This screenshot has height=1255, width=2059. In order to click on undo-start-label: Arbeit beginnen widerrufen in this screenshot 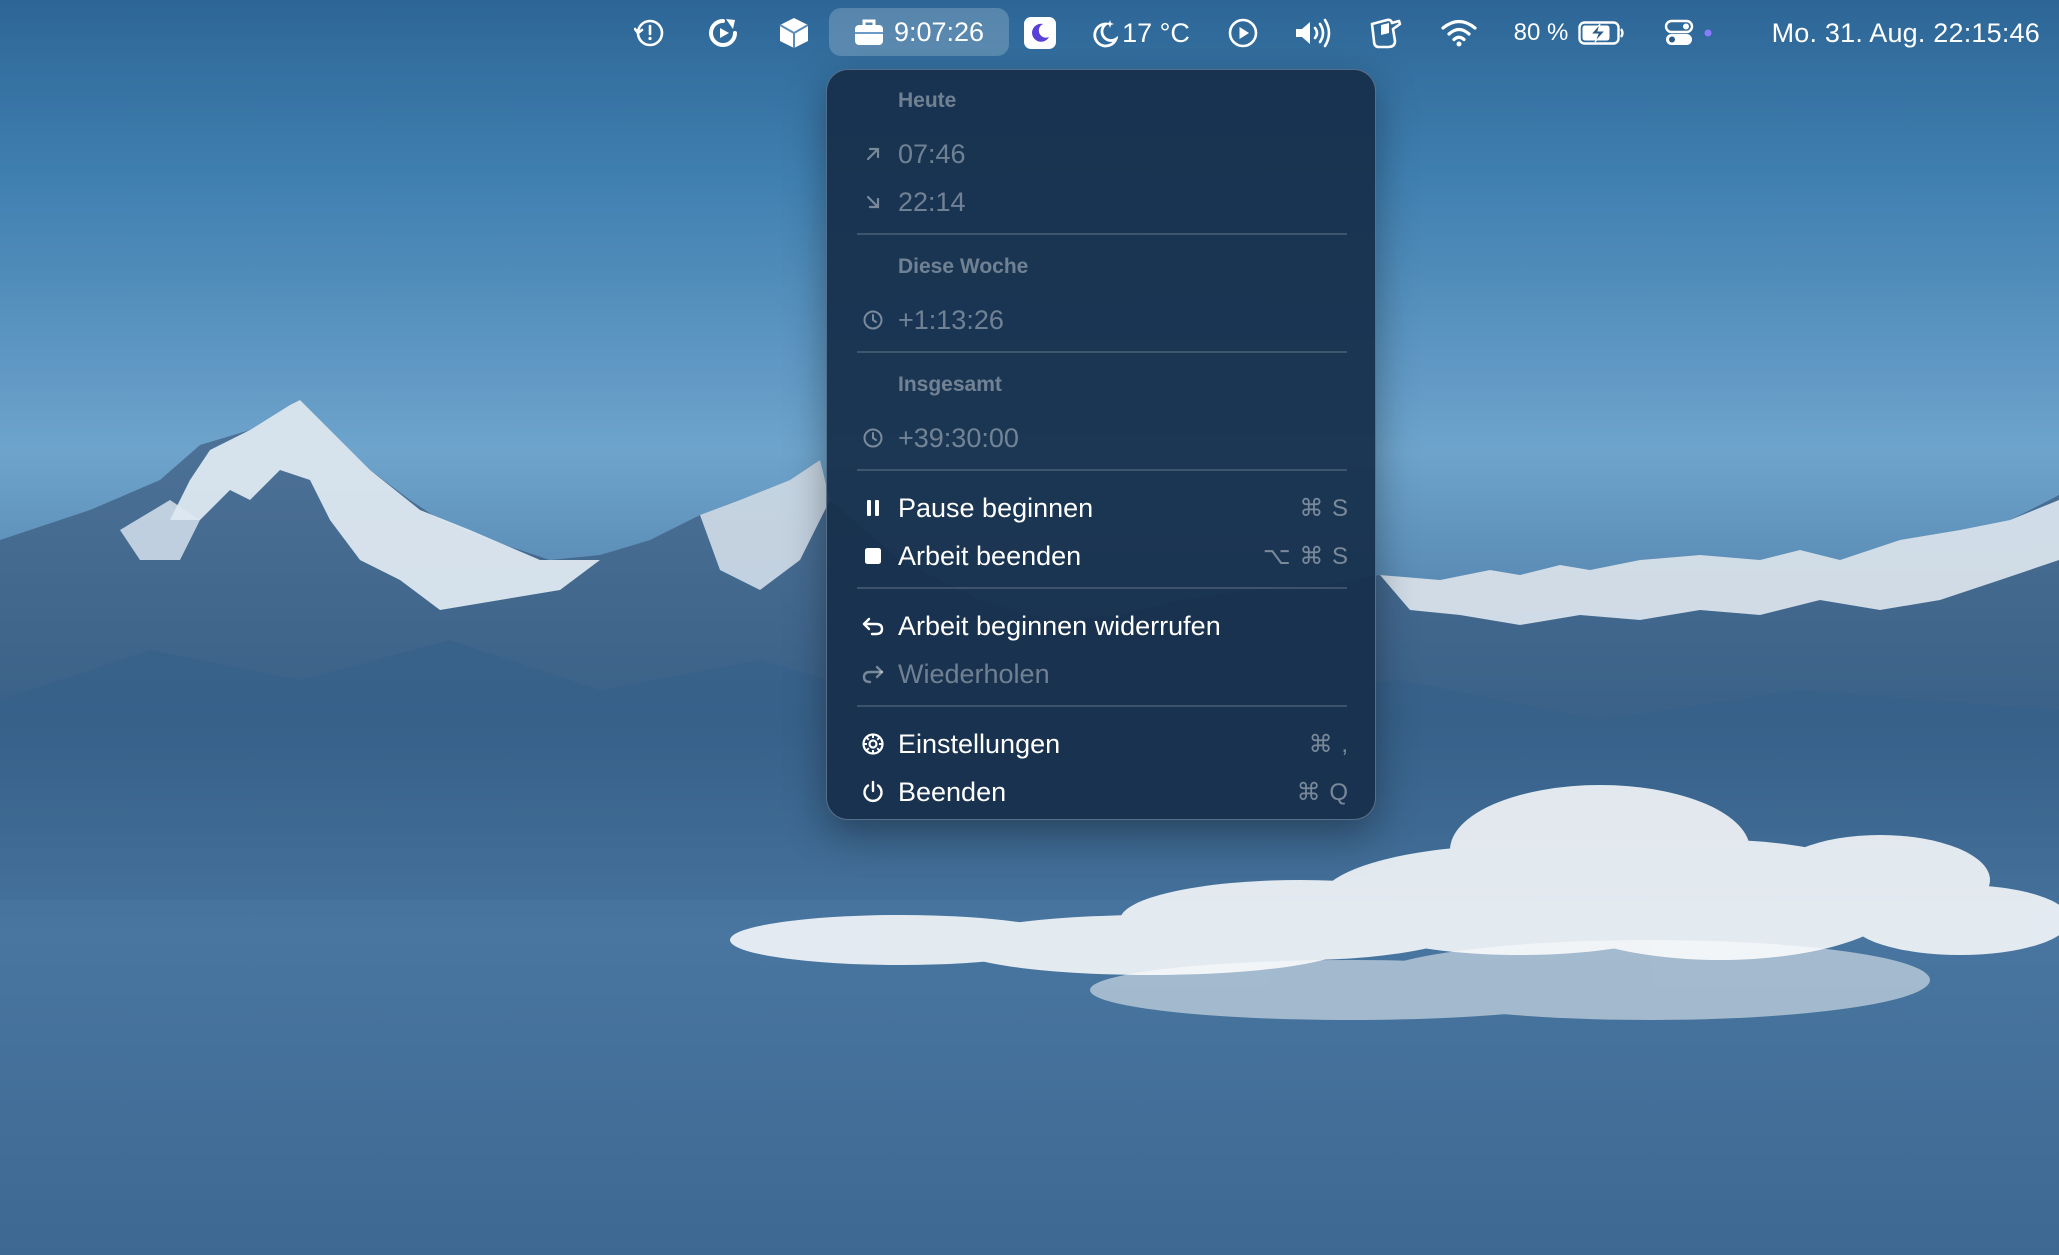, I will do `click(1059, 625)`.